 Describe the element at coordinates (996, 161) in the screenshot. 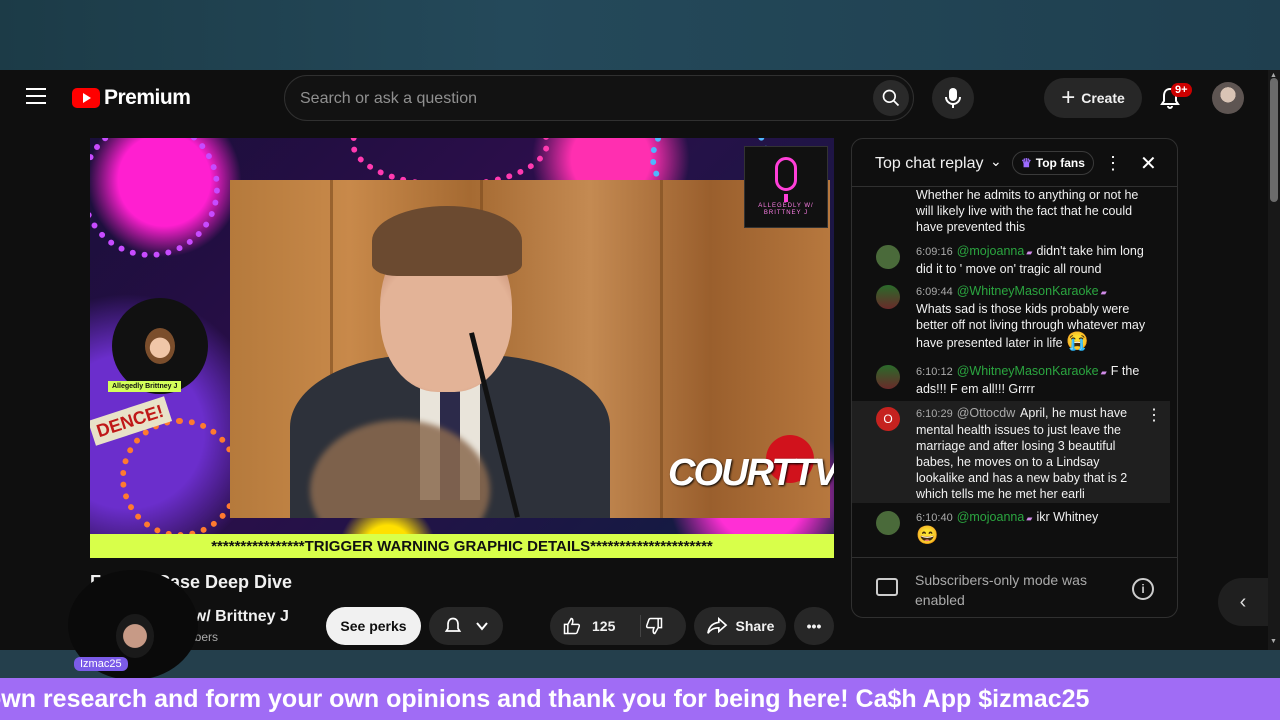

I see `chevron-down-icon: ⌄` at that location.